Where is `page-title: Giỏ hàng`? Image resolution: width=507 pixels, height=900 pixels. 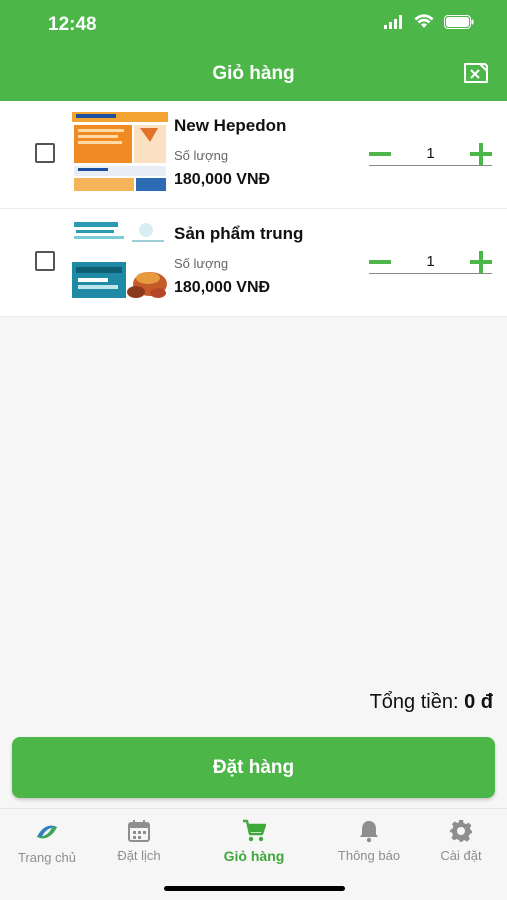 page-title: Giỏ hàng is located at coordinates (253, 73).